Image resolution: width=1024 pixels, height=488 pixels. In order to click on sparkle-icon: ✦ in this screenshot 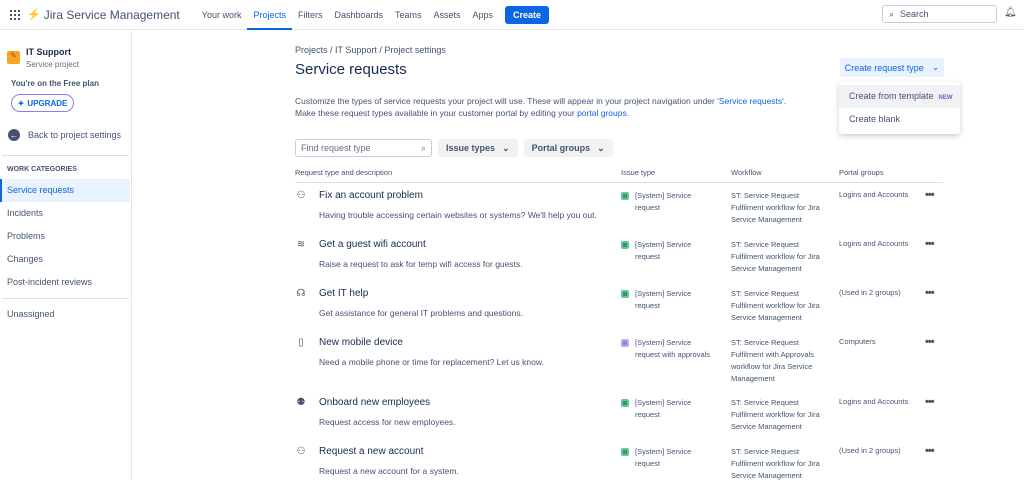, I will do `click(21, 103)`.